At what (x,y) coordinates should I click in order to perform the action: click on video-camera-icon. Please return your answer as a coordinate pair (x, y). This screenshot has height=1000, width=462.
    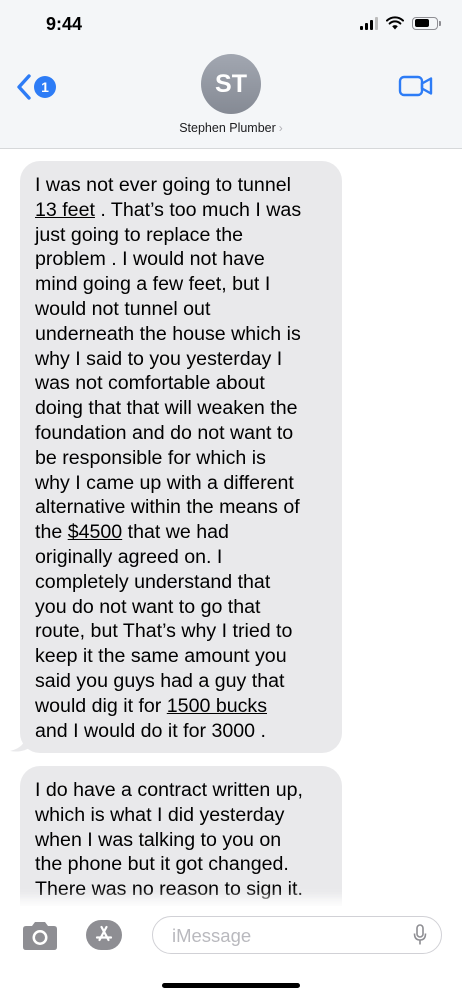
    Looking at the image, I should click on (416, 86).